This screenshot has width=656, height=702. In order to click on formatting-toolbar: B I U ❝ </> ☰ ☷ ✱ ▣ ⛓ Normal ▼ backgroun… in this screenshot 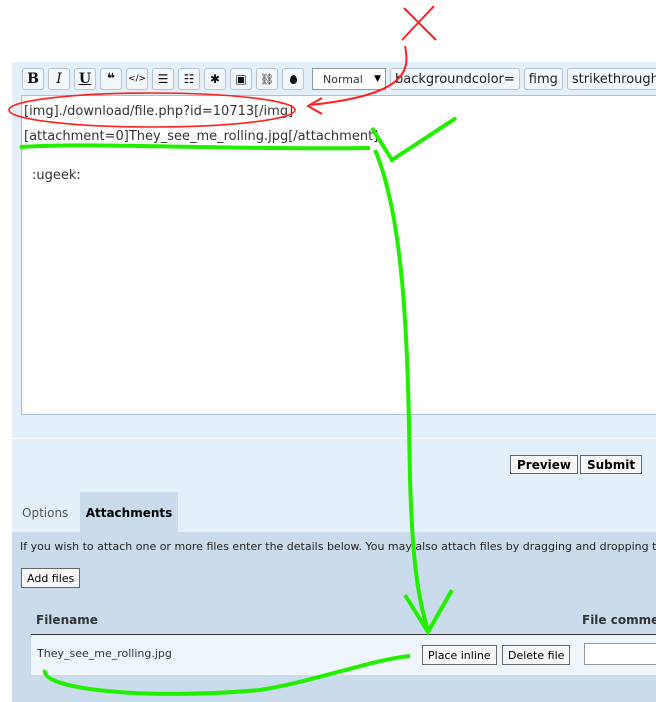, I will do `click(339, 79)`.